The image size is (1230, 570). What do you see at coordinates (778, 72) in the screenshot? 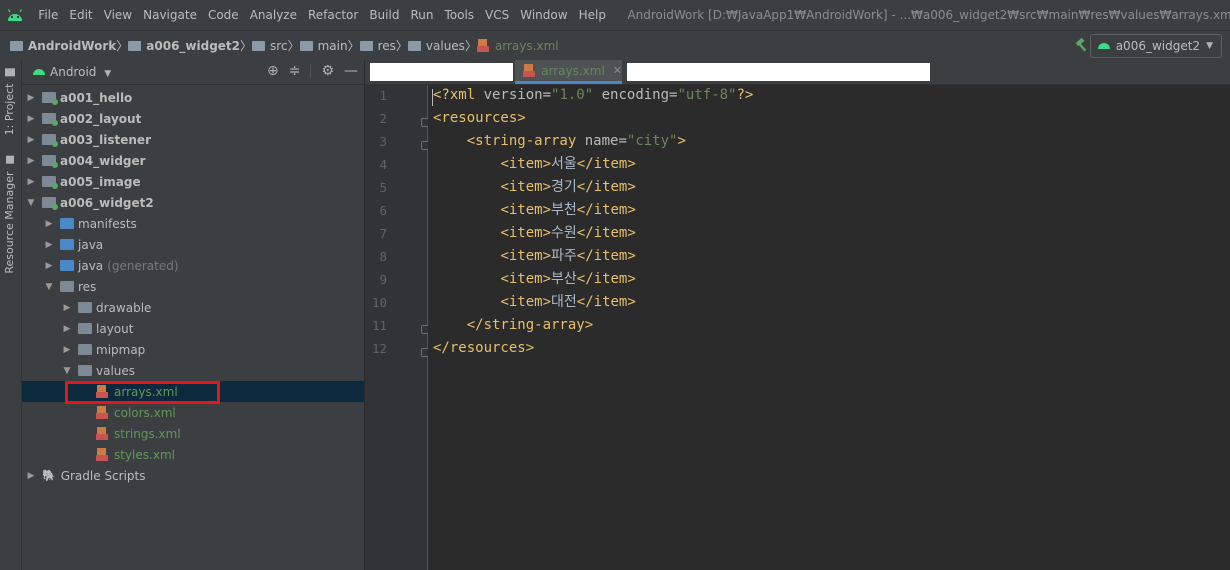
I see `redacted-tab` at bounding box center [778, 72].